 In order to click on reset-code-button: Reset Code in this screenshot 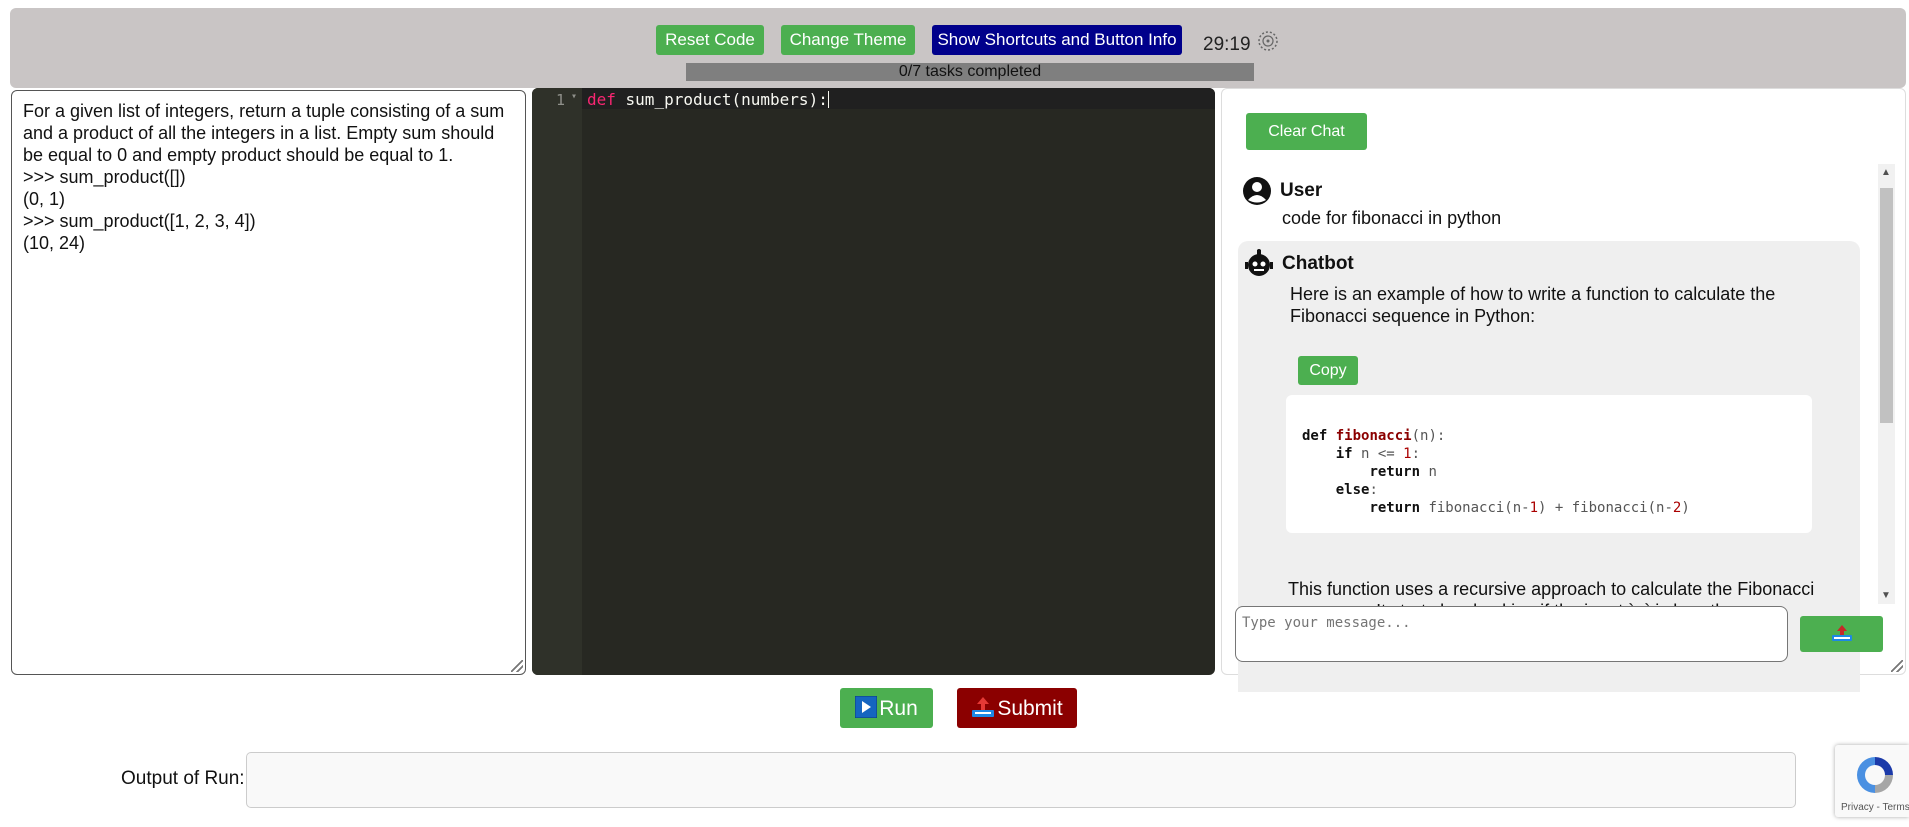, I will do `click(710, 40)`.